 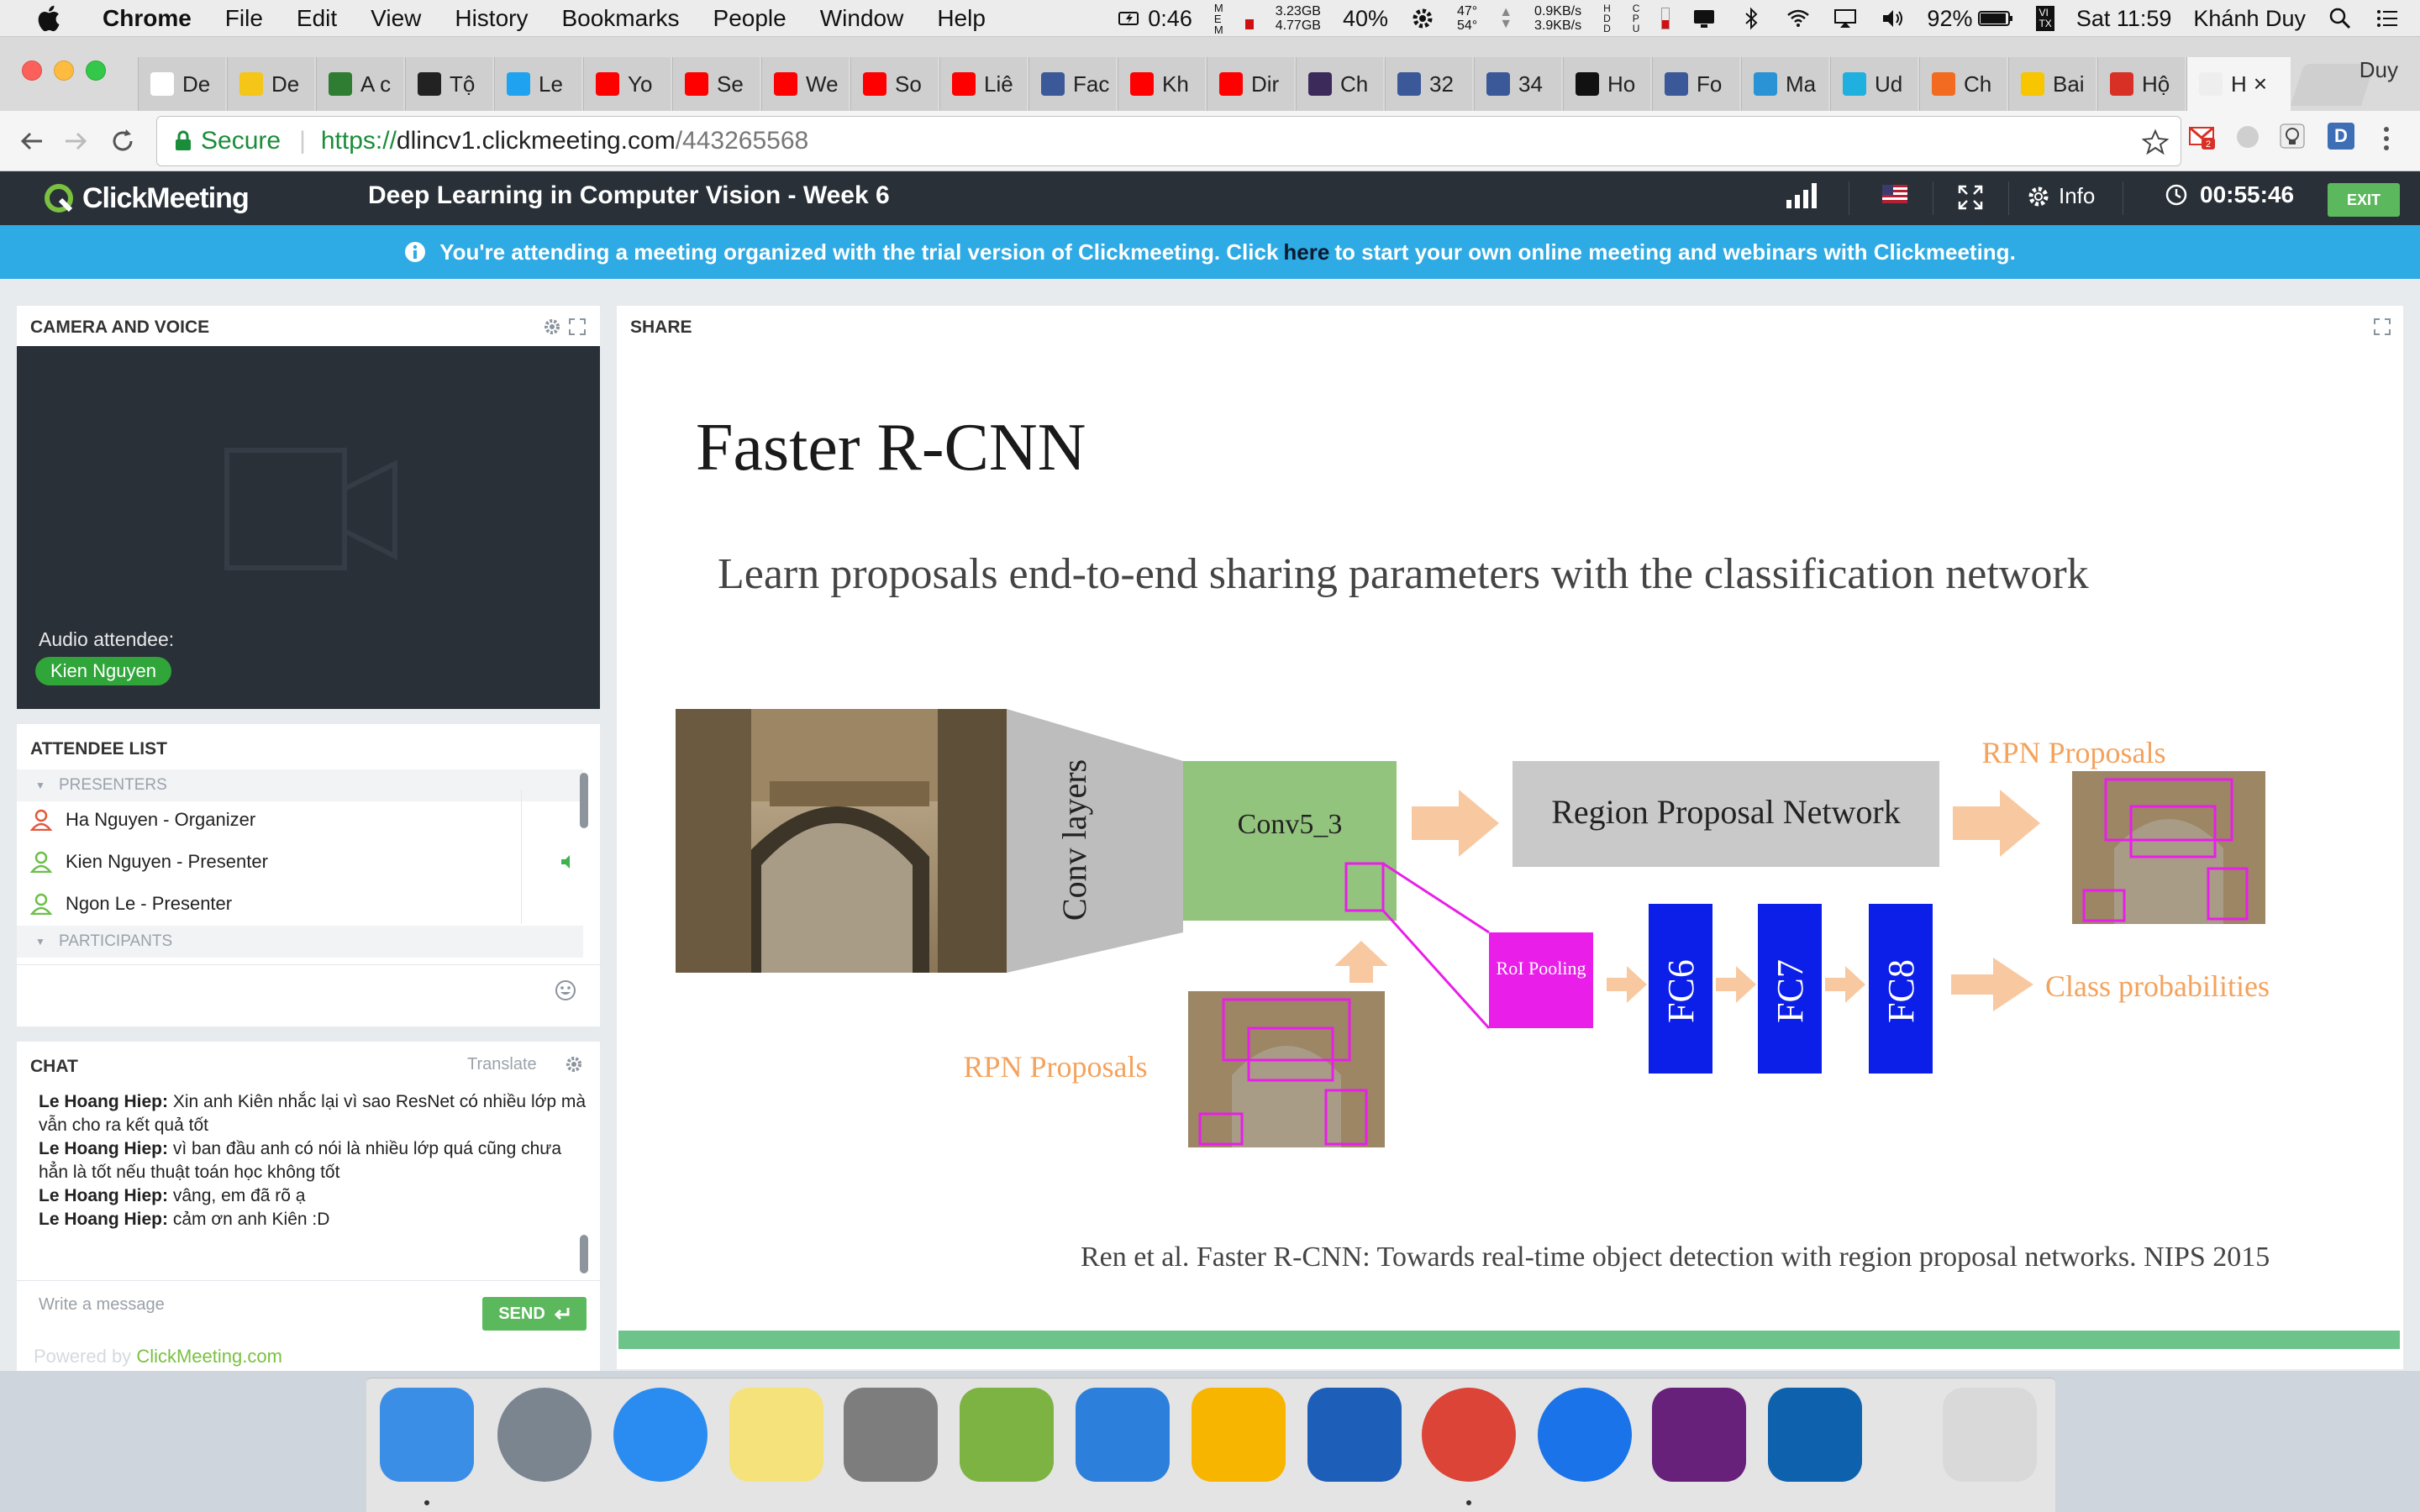 What do you see at coordinates (805, 84) in the screenshot?
I see `browser-tab: We` at bounding box center [805, 84].